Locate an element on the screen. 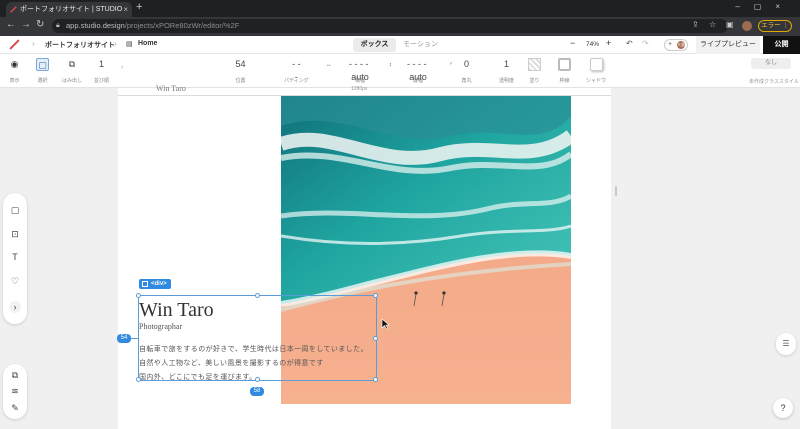 This screenshot has height=429, width=800. tool-label: シャドウ is located at coordinates (596, 81).